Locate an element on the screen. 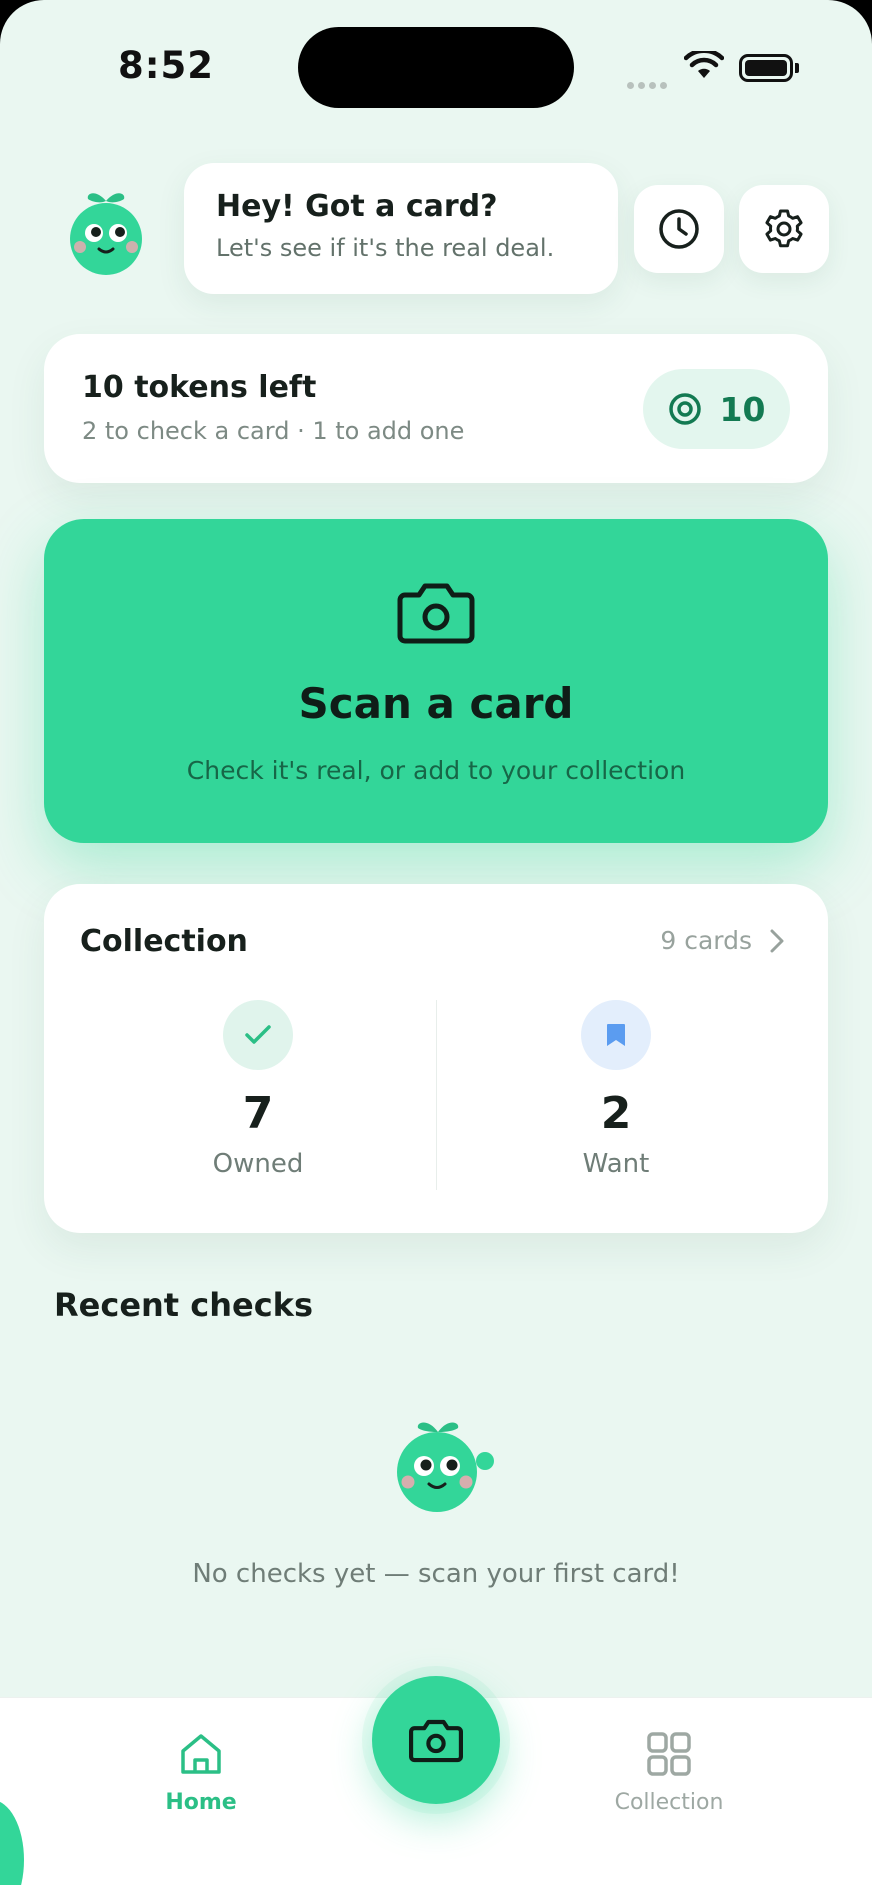  cellular-signal-icon is located at coordinates (649, 83).